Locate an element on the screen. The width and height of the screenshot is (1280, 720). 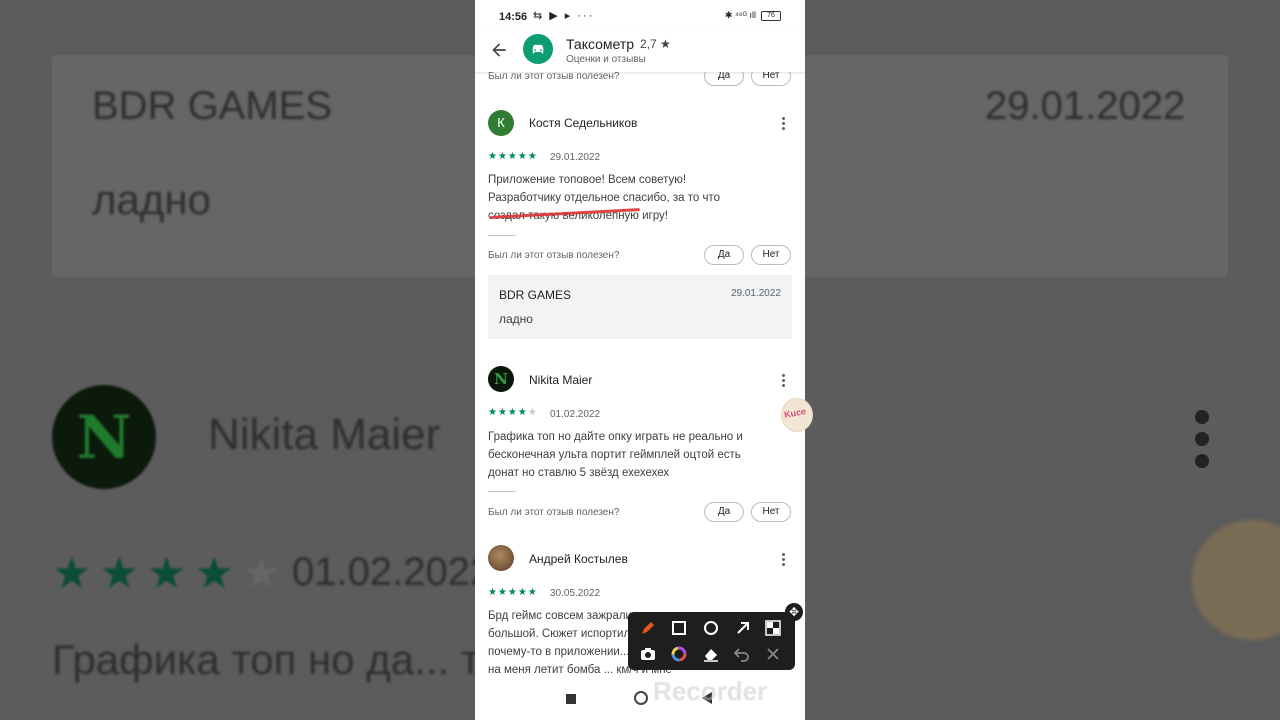
reply-text: ладно is located at coordinates (516, 319).